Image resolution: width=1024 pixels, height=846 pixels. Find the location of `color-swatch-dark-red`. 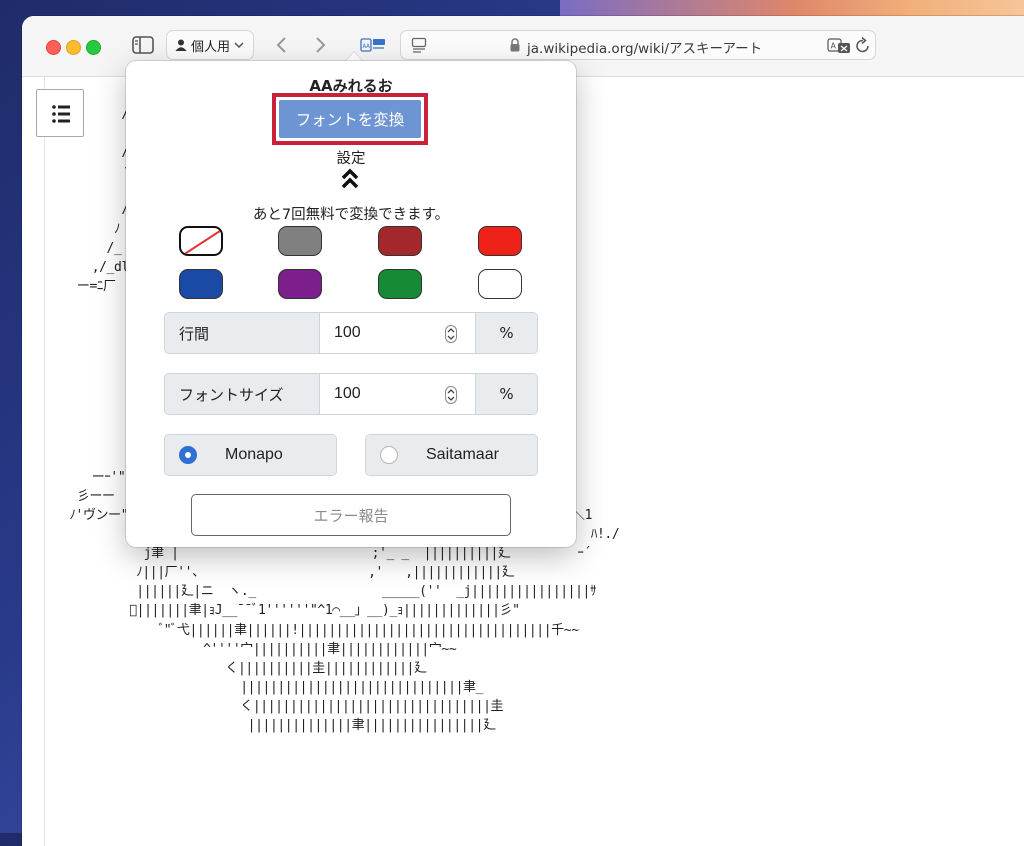

color-swatch-dark-red is located at coordinates (400, 241).